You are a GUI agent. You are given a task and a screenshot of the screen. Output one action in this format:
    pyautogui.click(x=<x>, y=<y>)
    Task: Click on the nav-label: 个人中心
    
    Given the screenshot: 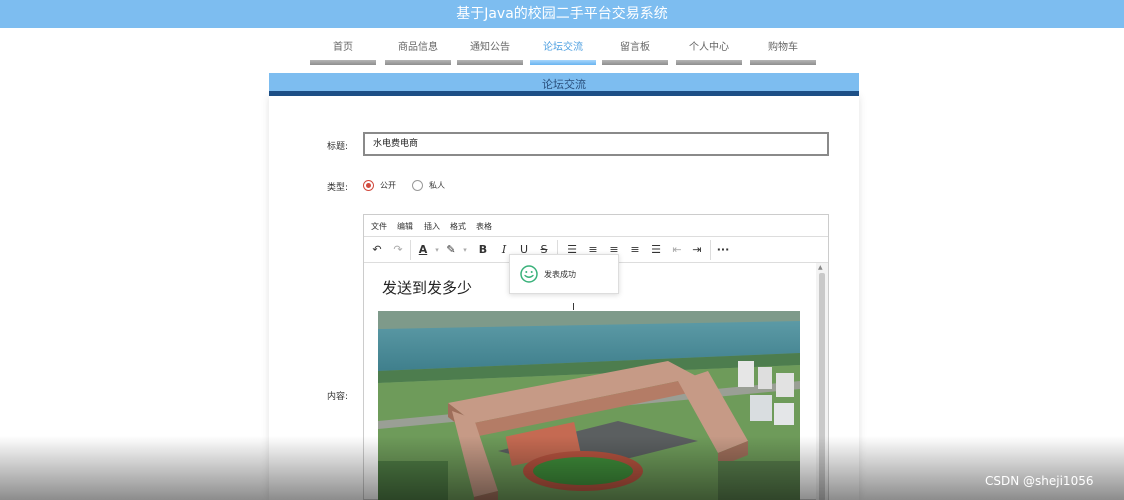 What is the action you would take?
    pyautogui.click(x=709, y=47)
    